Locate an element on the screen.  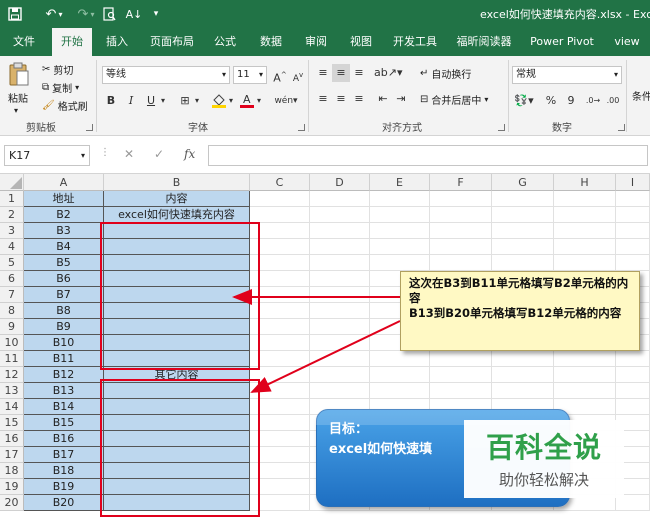
callout-line-2: B13到B20单元格填写B12单元格的内容 is located at coordinates (515, 313).